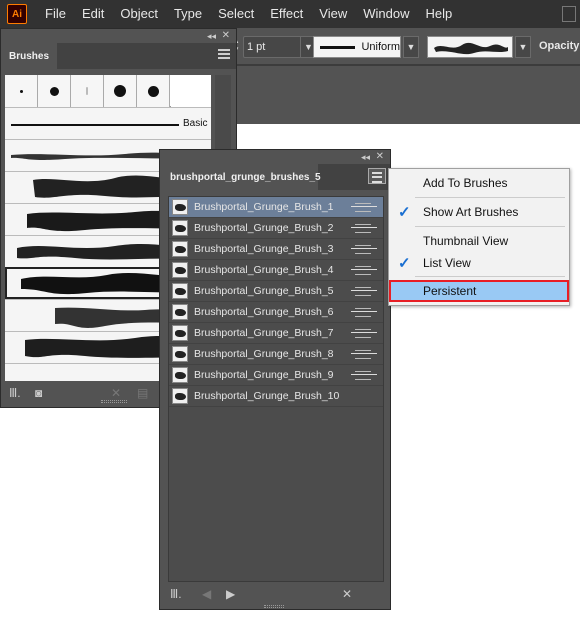 This screenshot has width=580, height=639. I want to click on menu-file: File, so click(55, 14).